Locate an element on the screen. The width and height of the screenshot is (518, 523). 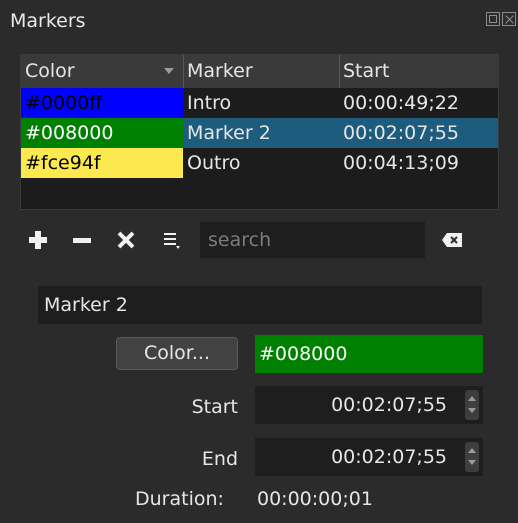
backspace-icon is located at coordinates (452, 240).